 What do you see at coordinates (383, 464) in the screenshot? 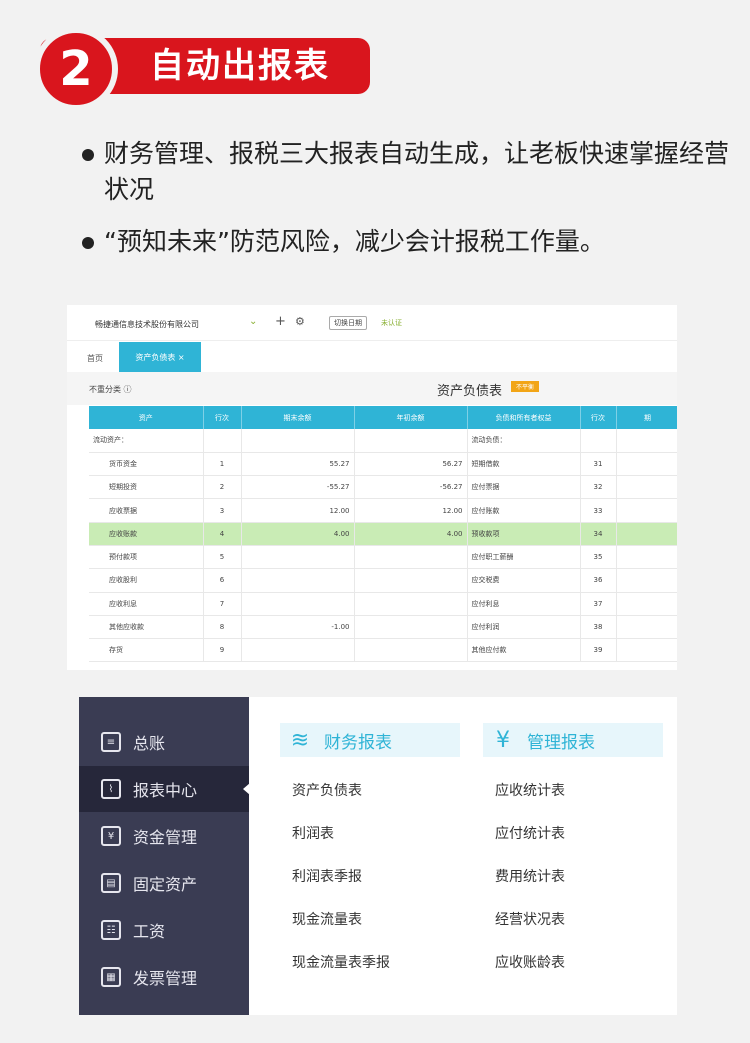
I see `table-row: 货币资金 1 55.27 56.27 短期借款 31` at bounding box center [383, 464].